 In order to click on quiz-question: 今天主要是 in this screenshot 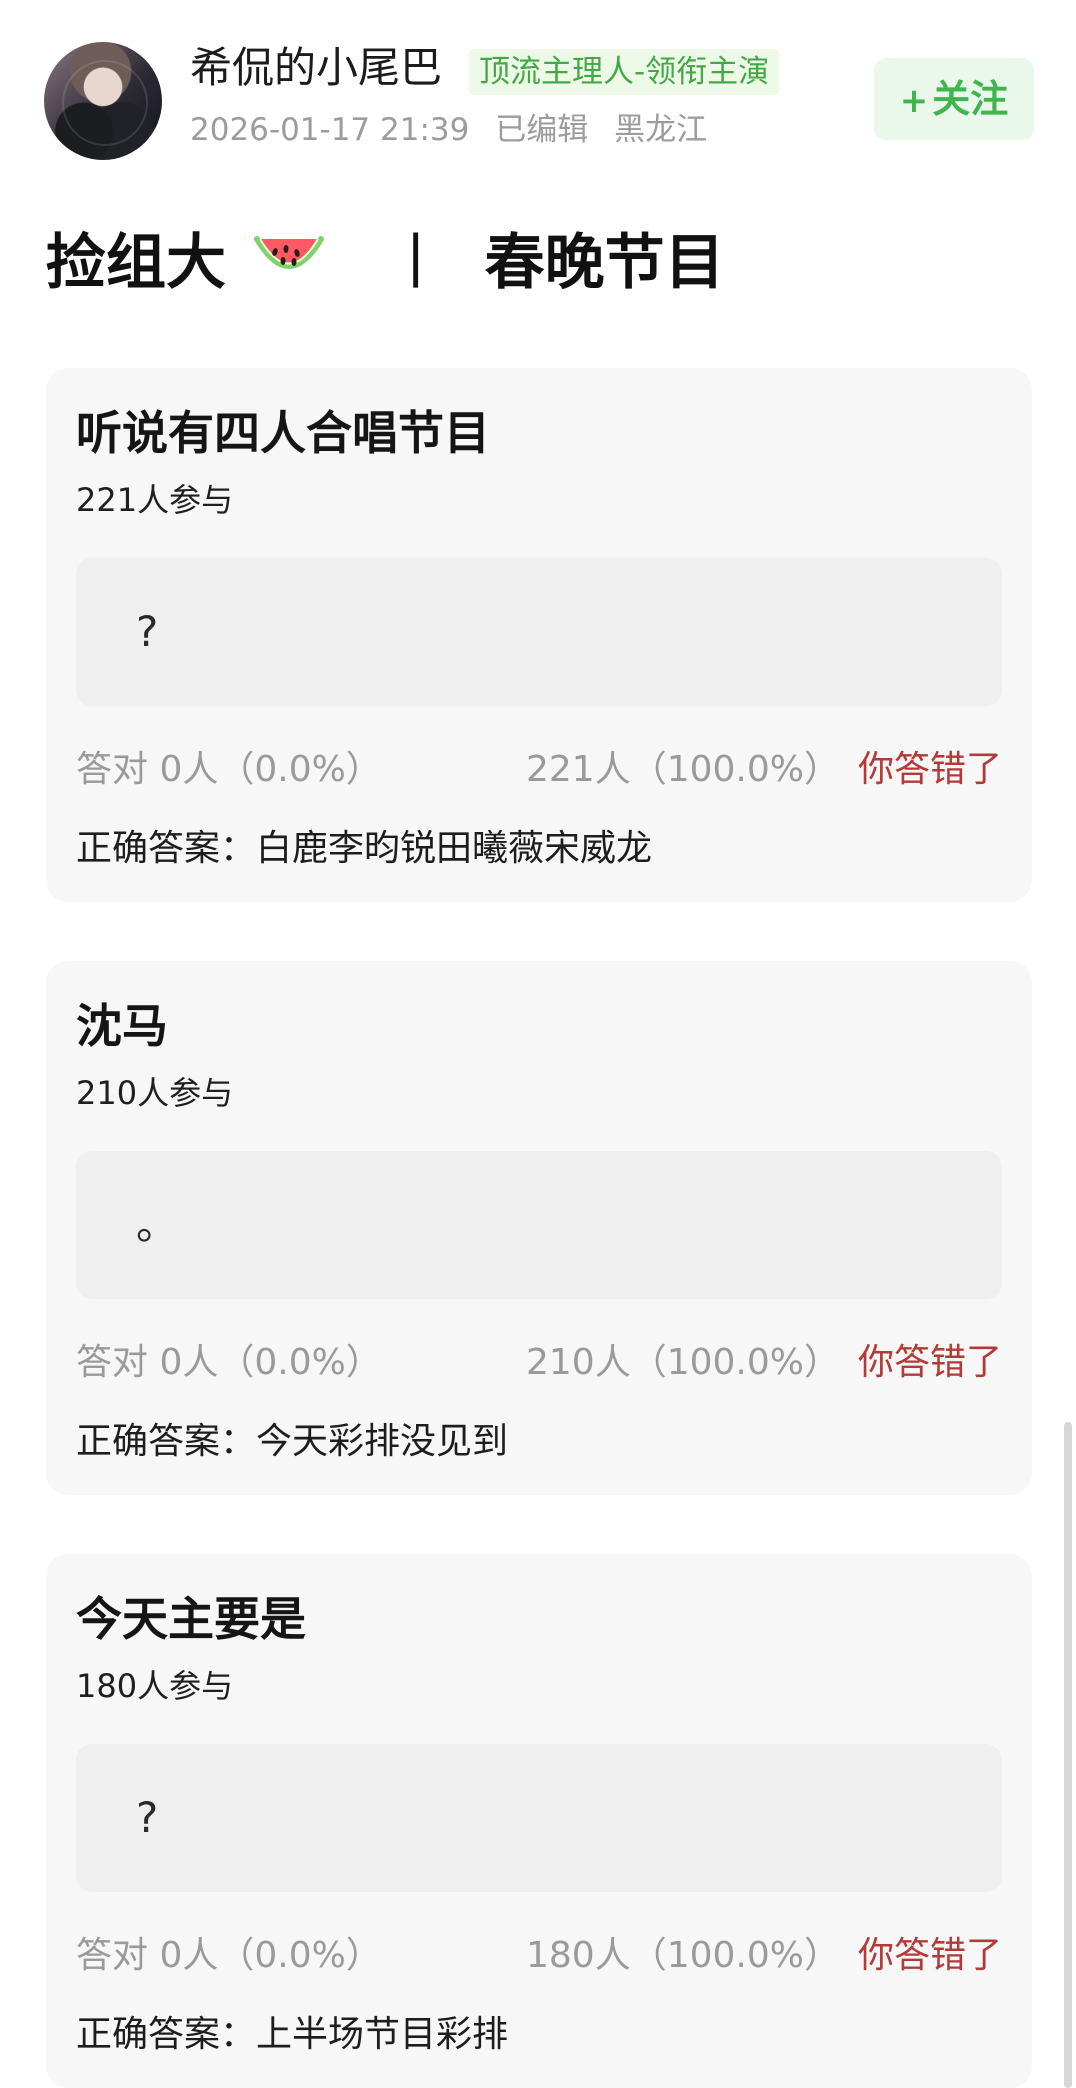, I will do `click(191, 1619)`.